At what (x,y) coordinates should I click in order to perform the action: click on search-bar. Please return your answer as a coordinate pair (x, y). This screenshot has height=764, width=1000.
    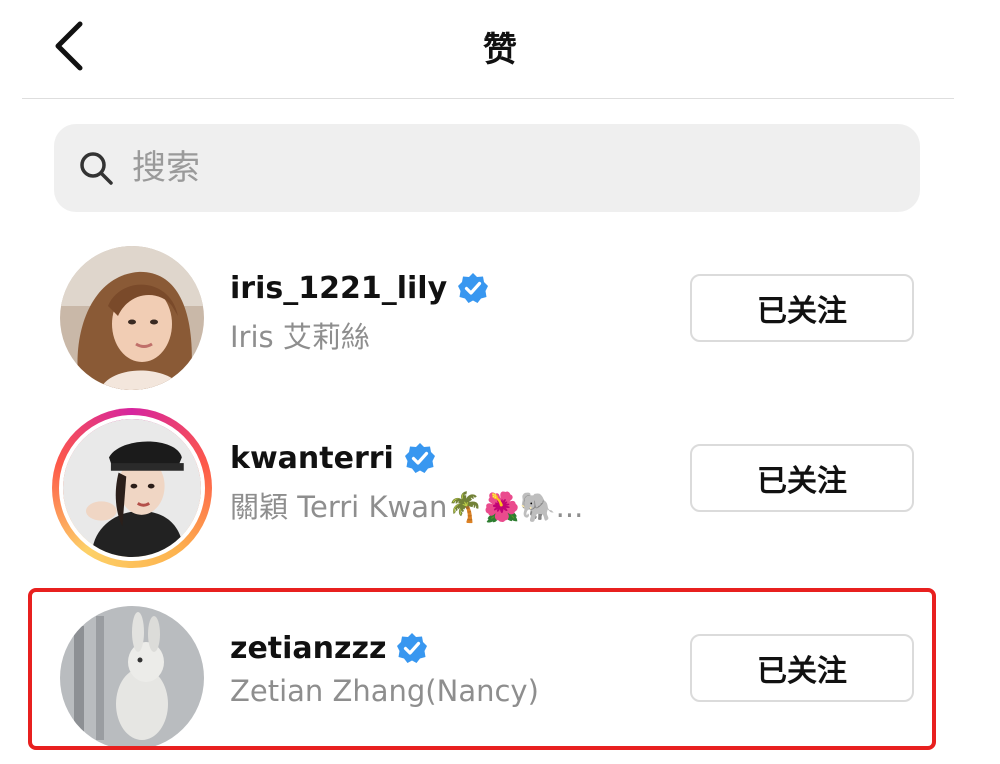
    Looking at the image, I should click on (487, 168).